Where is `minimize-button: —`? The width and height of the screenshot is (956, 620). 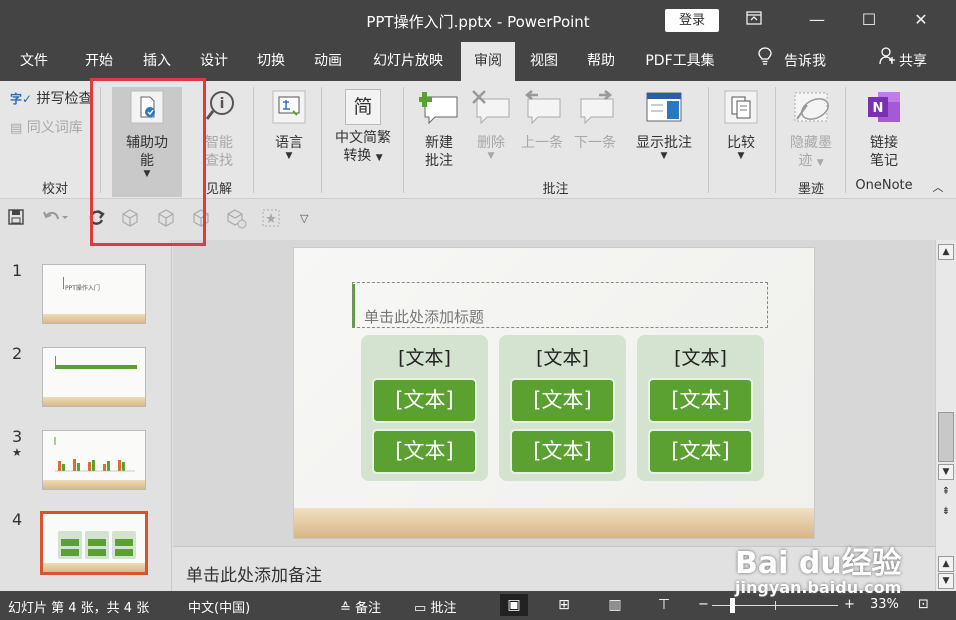
minimize-button: — is located at coordinates (817, 20).